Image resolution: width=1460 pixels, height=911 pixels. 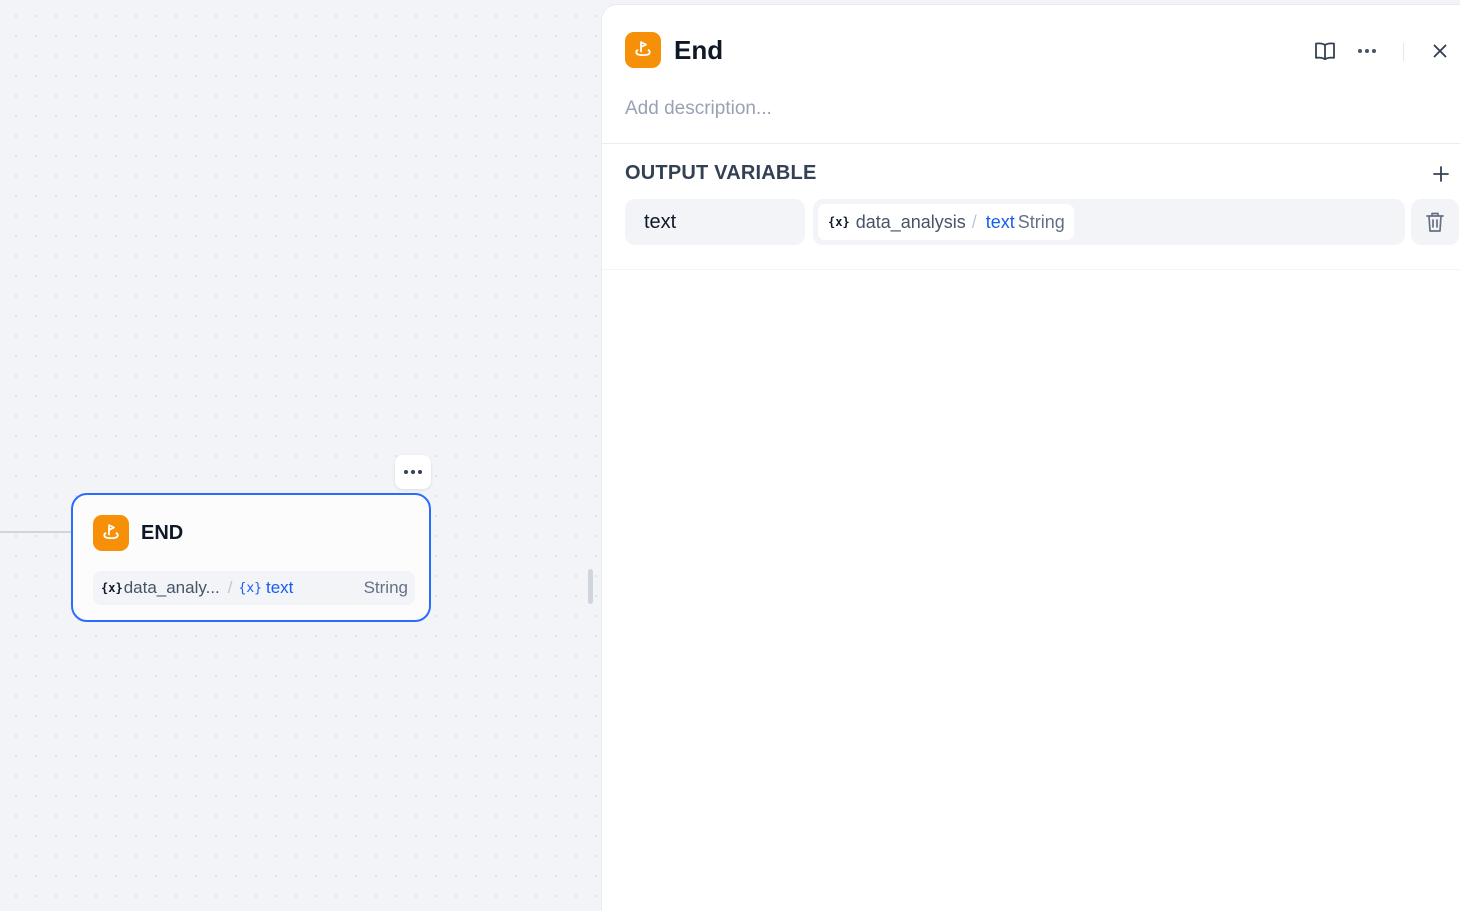 I want to click on panel-resize-handle, so click(x=590, y=586).